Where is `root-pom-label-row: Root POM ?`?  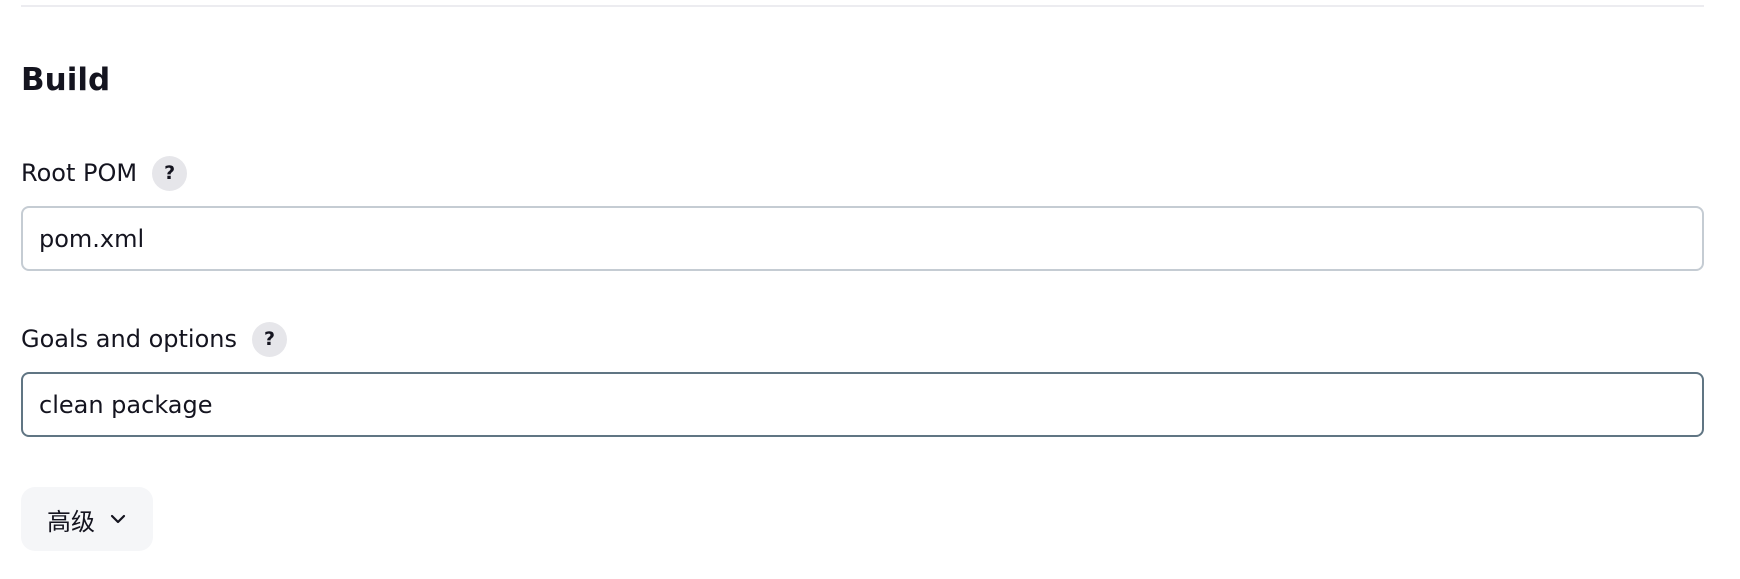
root-pom-label-row: Root POM ? is located at coordinates (104, 173).